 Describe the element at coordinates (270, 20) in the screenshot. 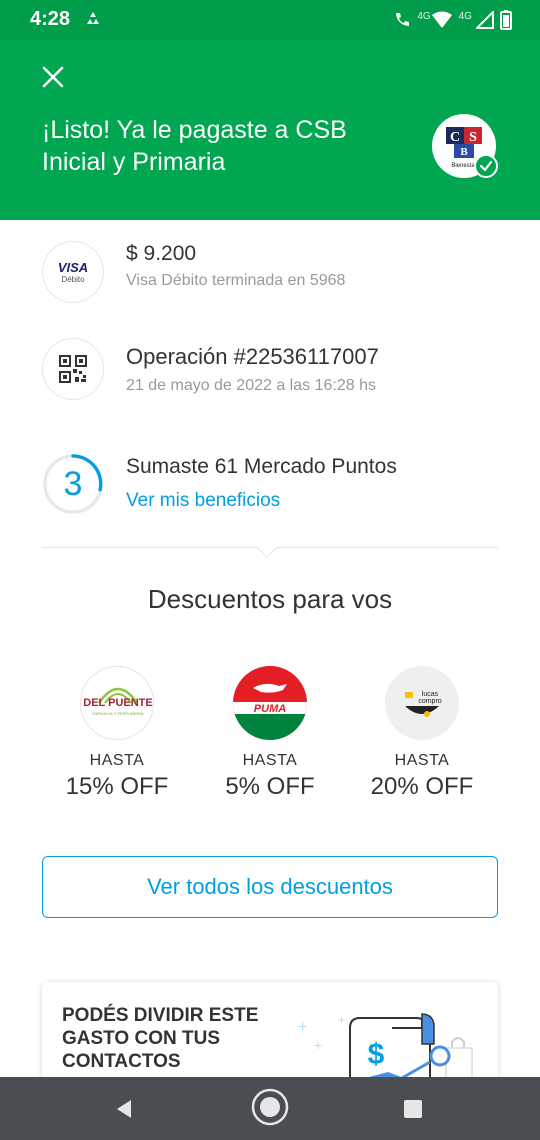

I see `status-bar: 4:28 4G 4G` at that location.